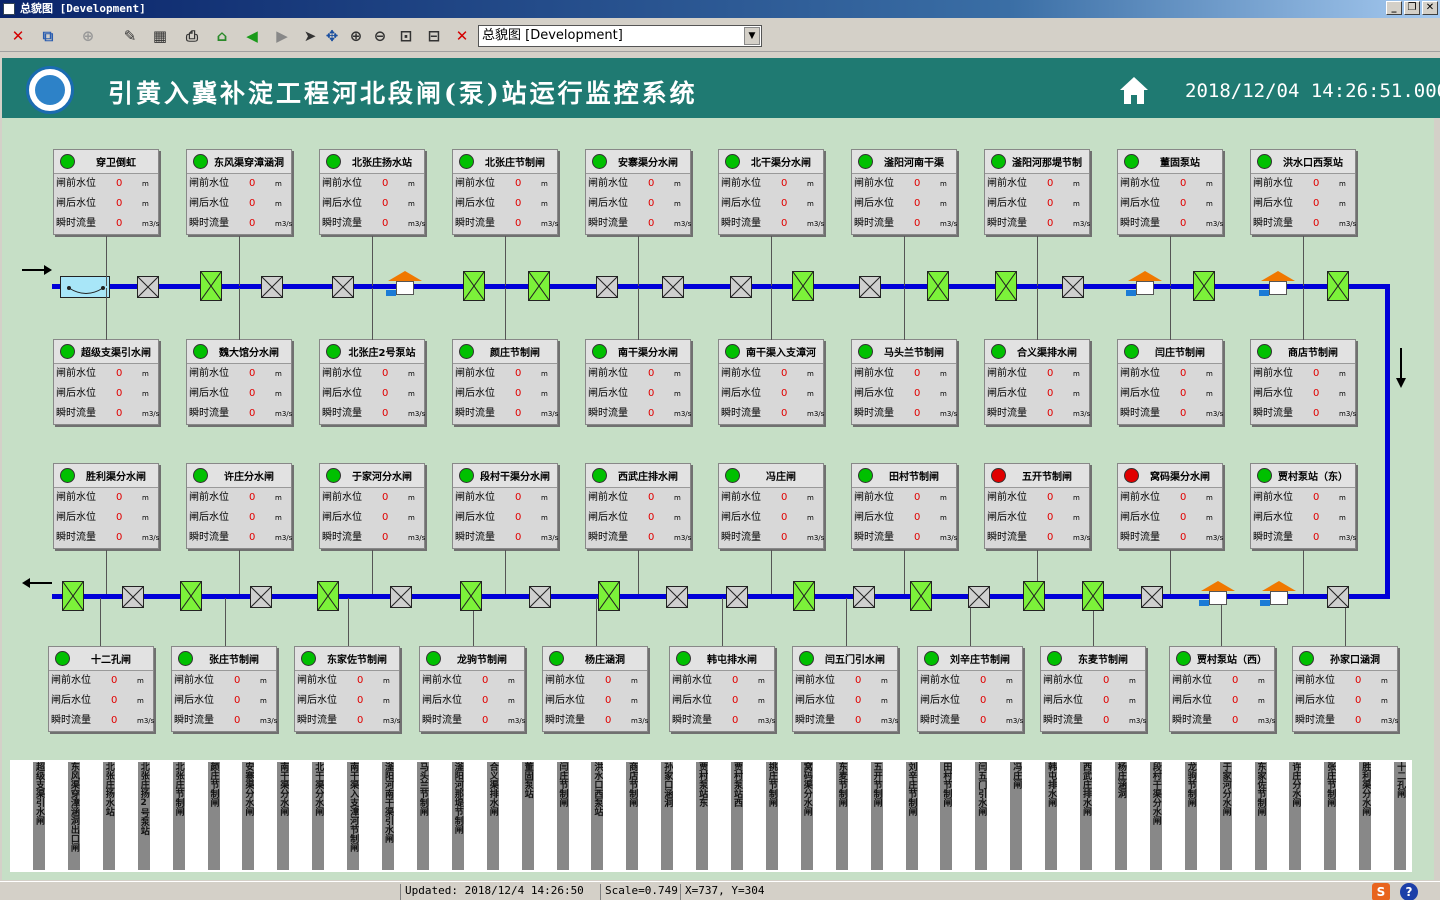 This screenshot has height=900, width=1440. What do you see at coordinates (1330, 816) in the screenshot?
I see `vertical-station-label: 张庄节制闸` at bounding box center [1330, 816].